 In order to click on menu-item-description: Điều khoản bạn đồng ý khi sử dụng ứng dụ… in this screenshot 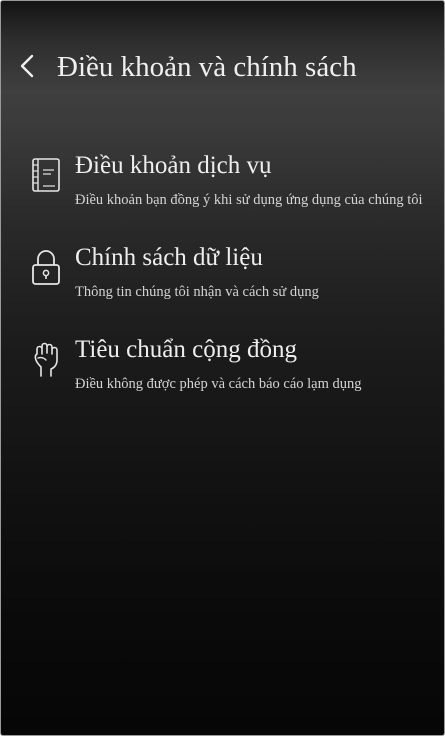, I will do `click(249, 200)`.